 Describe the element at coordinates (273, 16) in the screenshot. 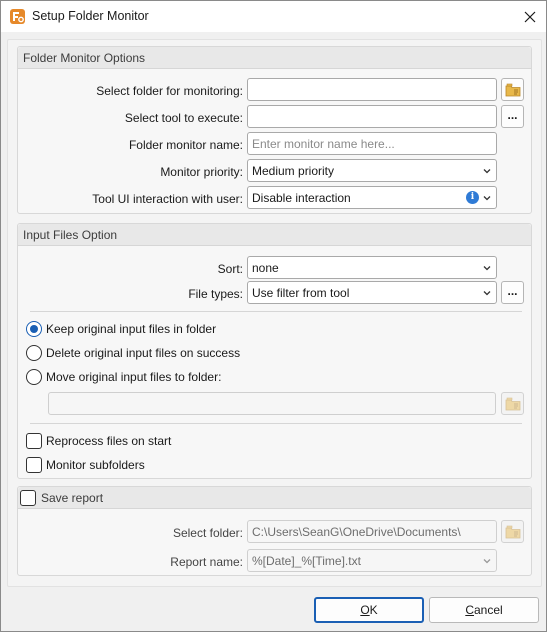

I see `title-bar: Setup Folder Monitor` at that location.